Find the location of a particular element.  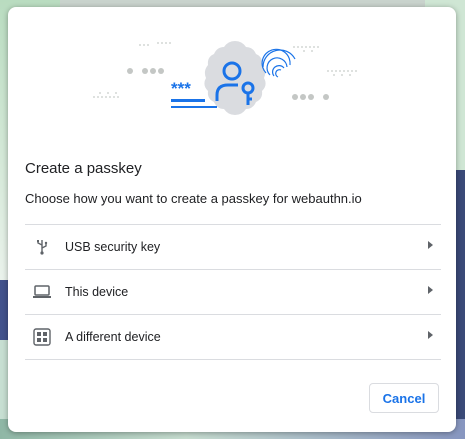

option-different-device: A different device is located at coordinates (233, 337).